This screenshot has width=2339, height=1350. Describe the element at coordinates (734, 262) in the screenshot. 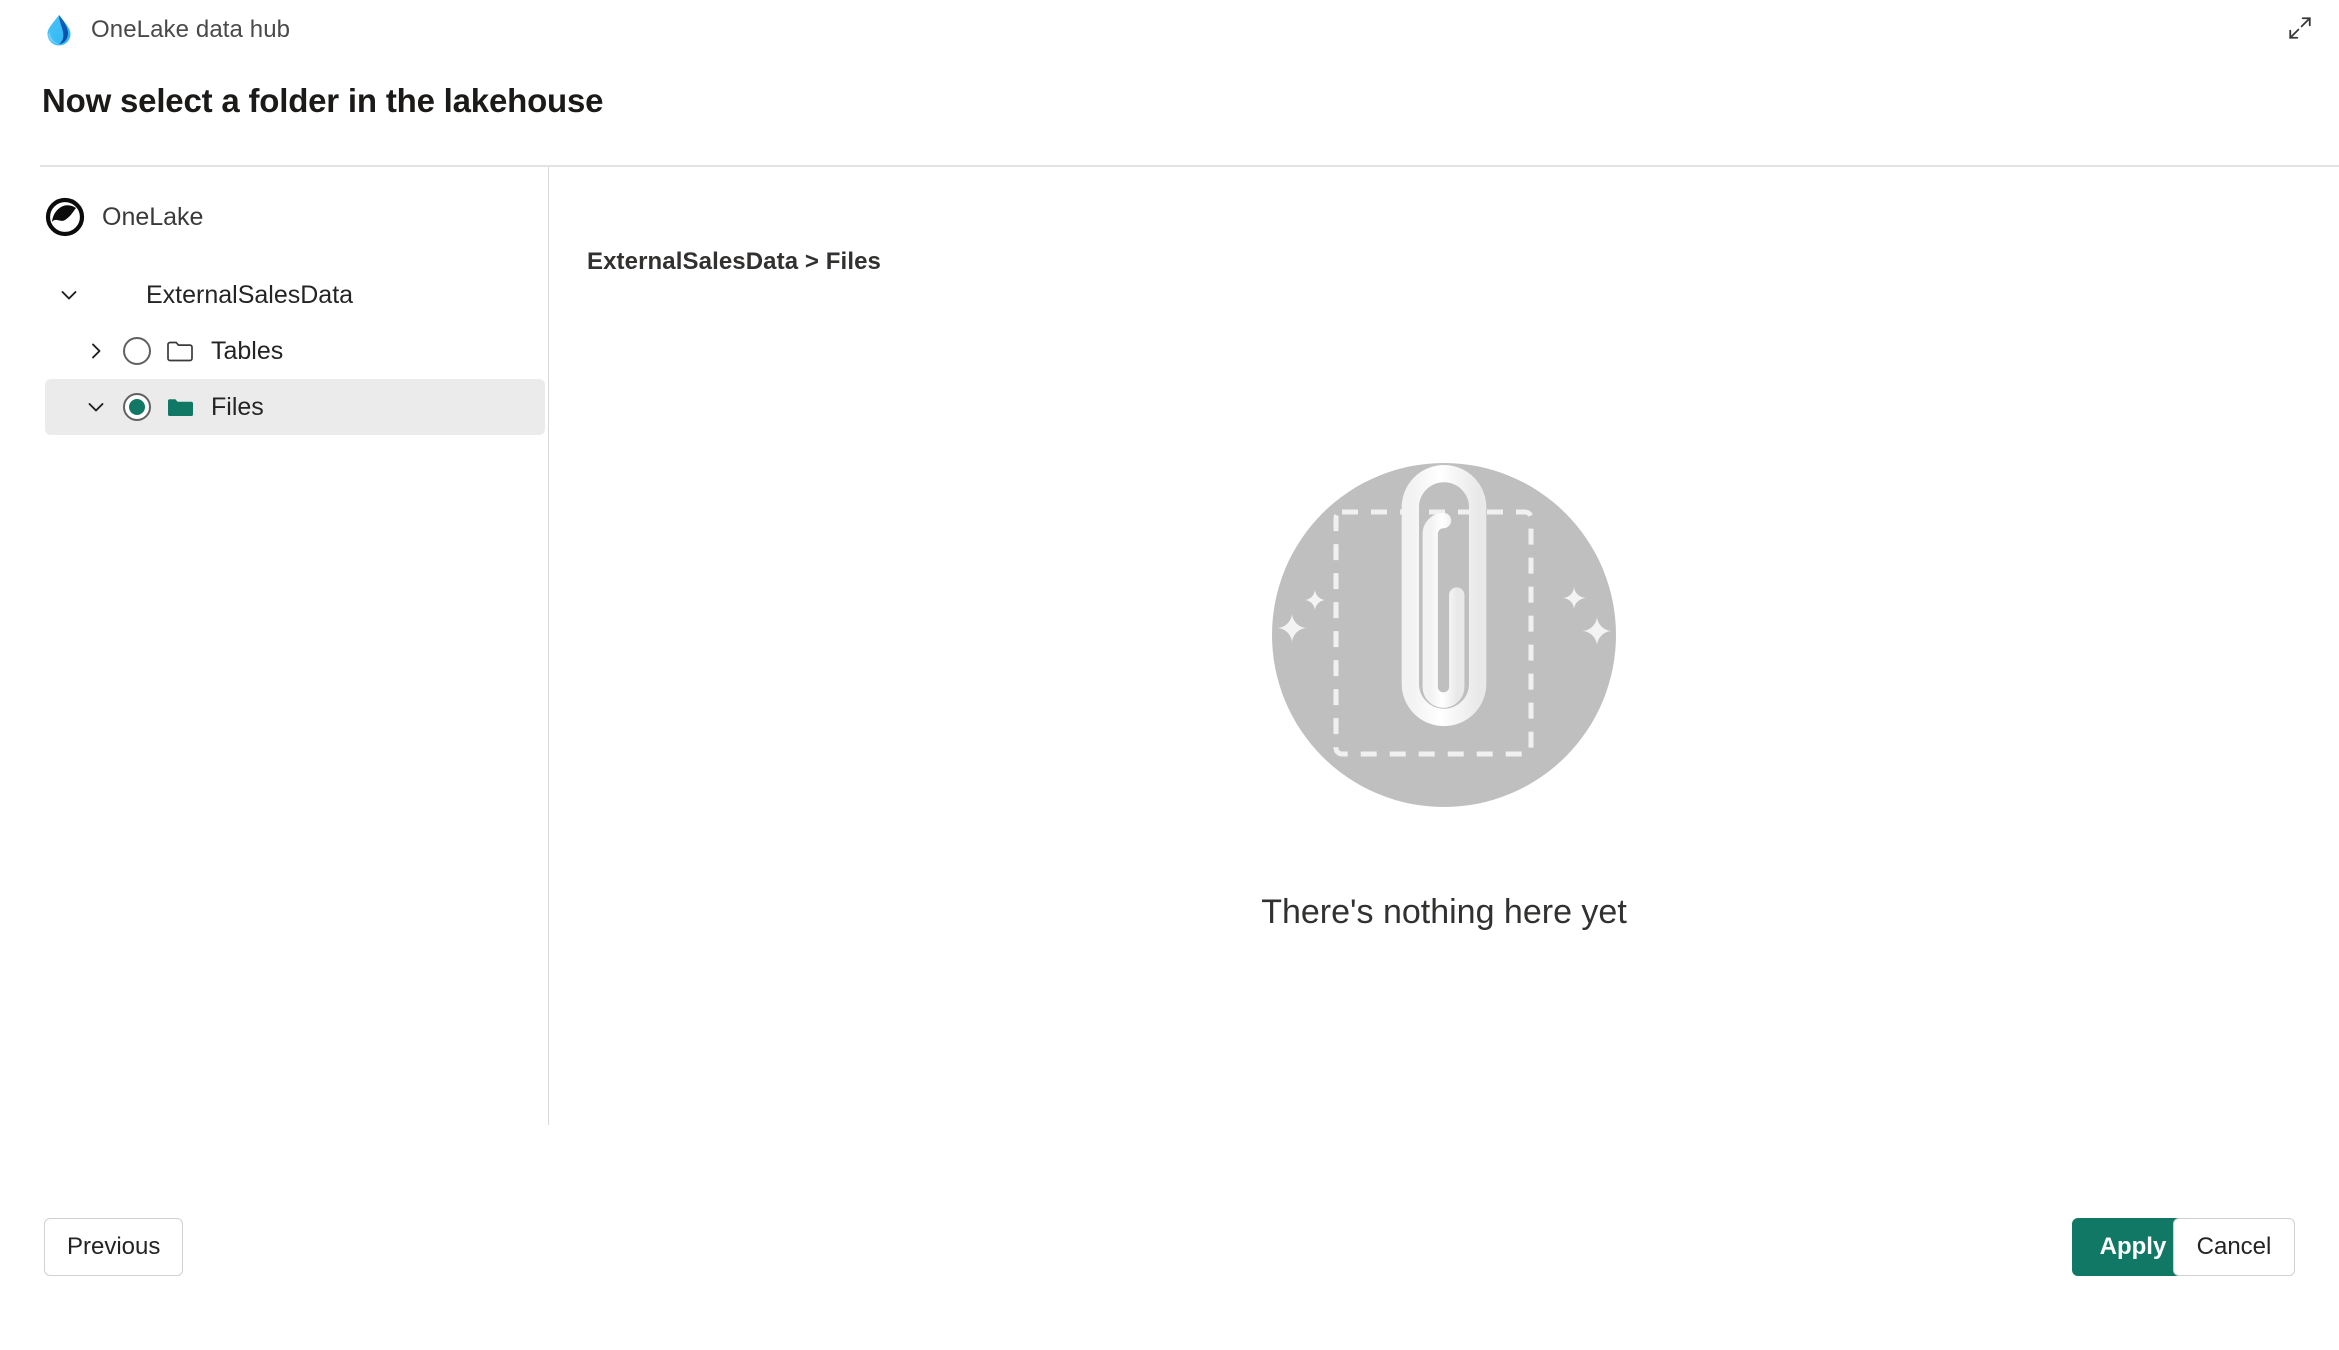

I see `breadcrumb: ExternalSalesData > Files` at that location.